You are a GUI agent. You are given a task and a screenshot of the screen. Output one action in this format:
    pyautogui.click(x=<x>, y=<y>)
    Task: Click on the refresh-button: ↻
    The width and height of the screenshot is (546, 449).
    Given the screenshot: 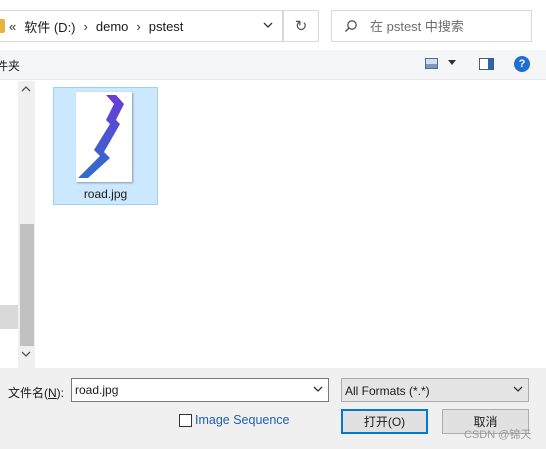 What is the action you would take?
    pyautogui.click(x=301, y=26)
    